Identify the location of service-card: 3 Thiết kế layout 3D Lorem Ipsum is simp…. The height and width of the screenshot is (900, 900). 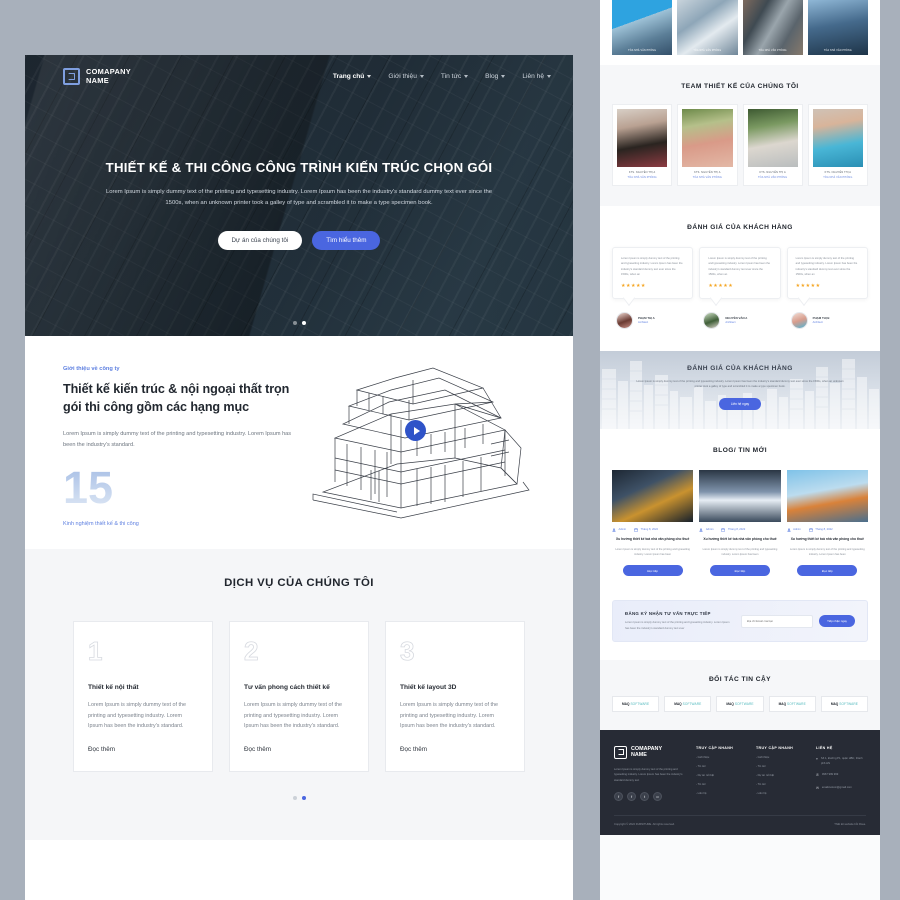
(455, 696).